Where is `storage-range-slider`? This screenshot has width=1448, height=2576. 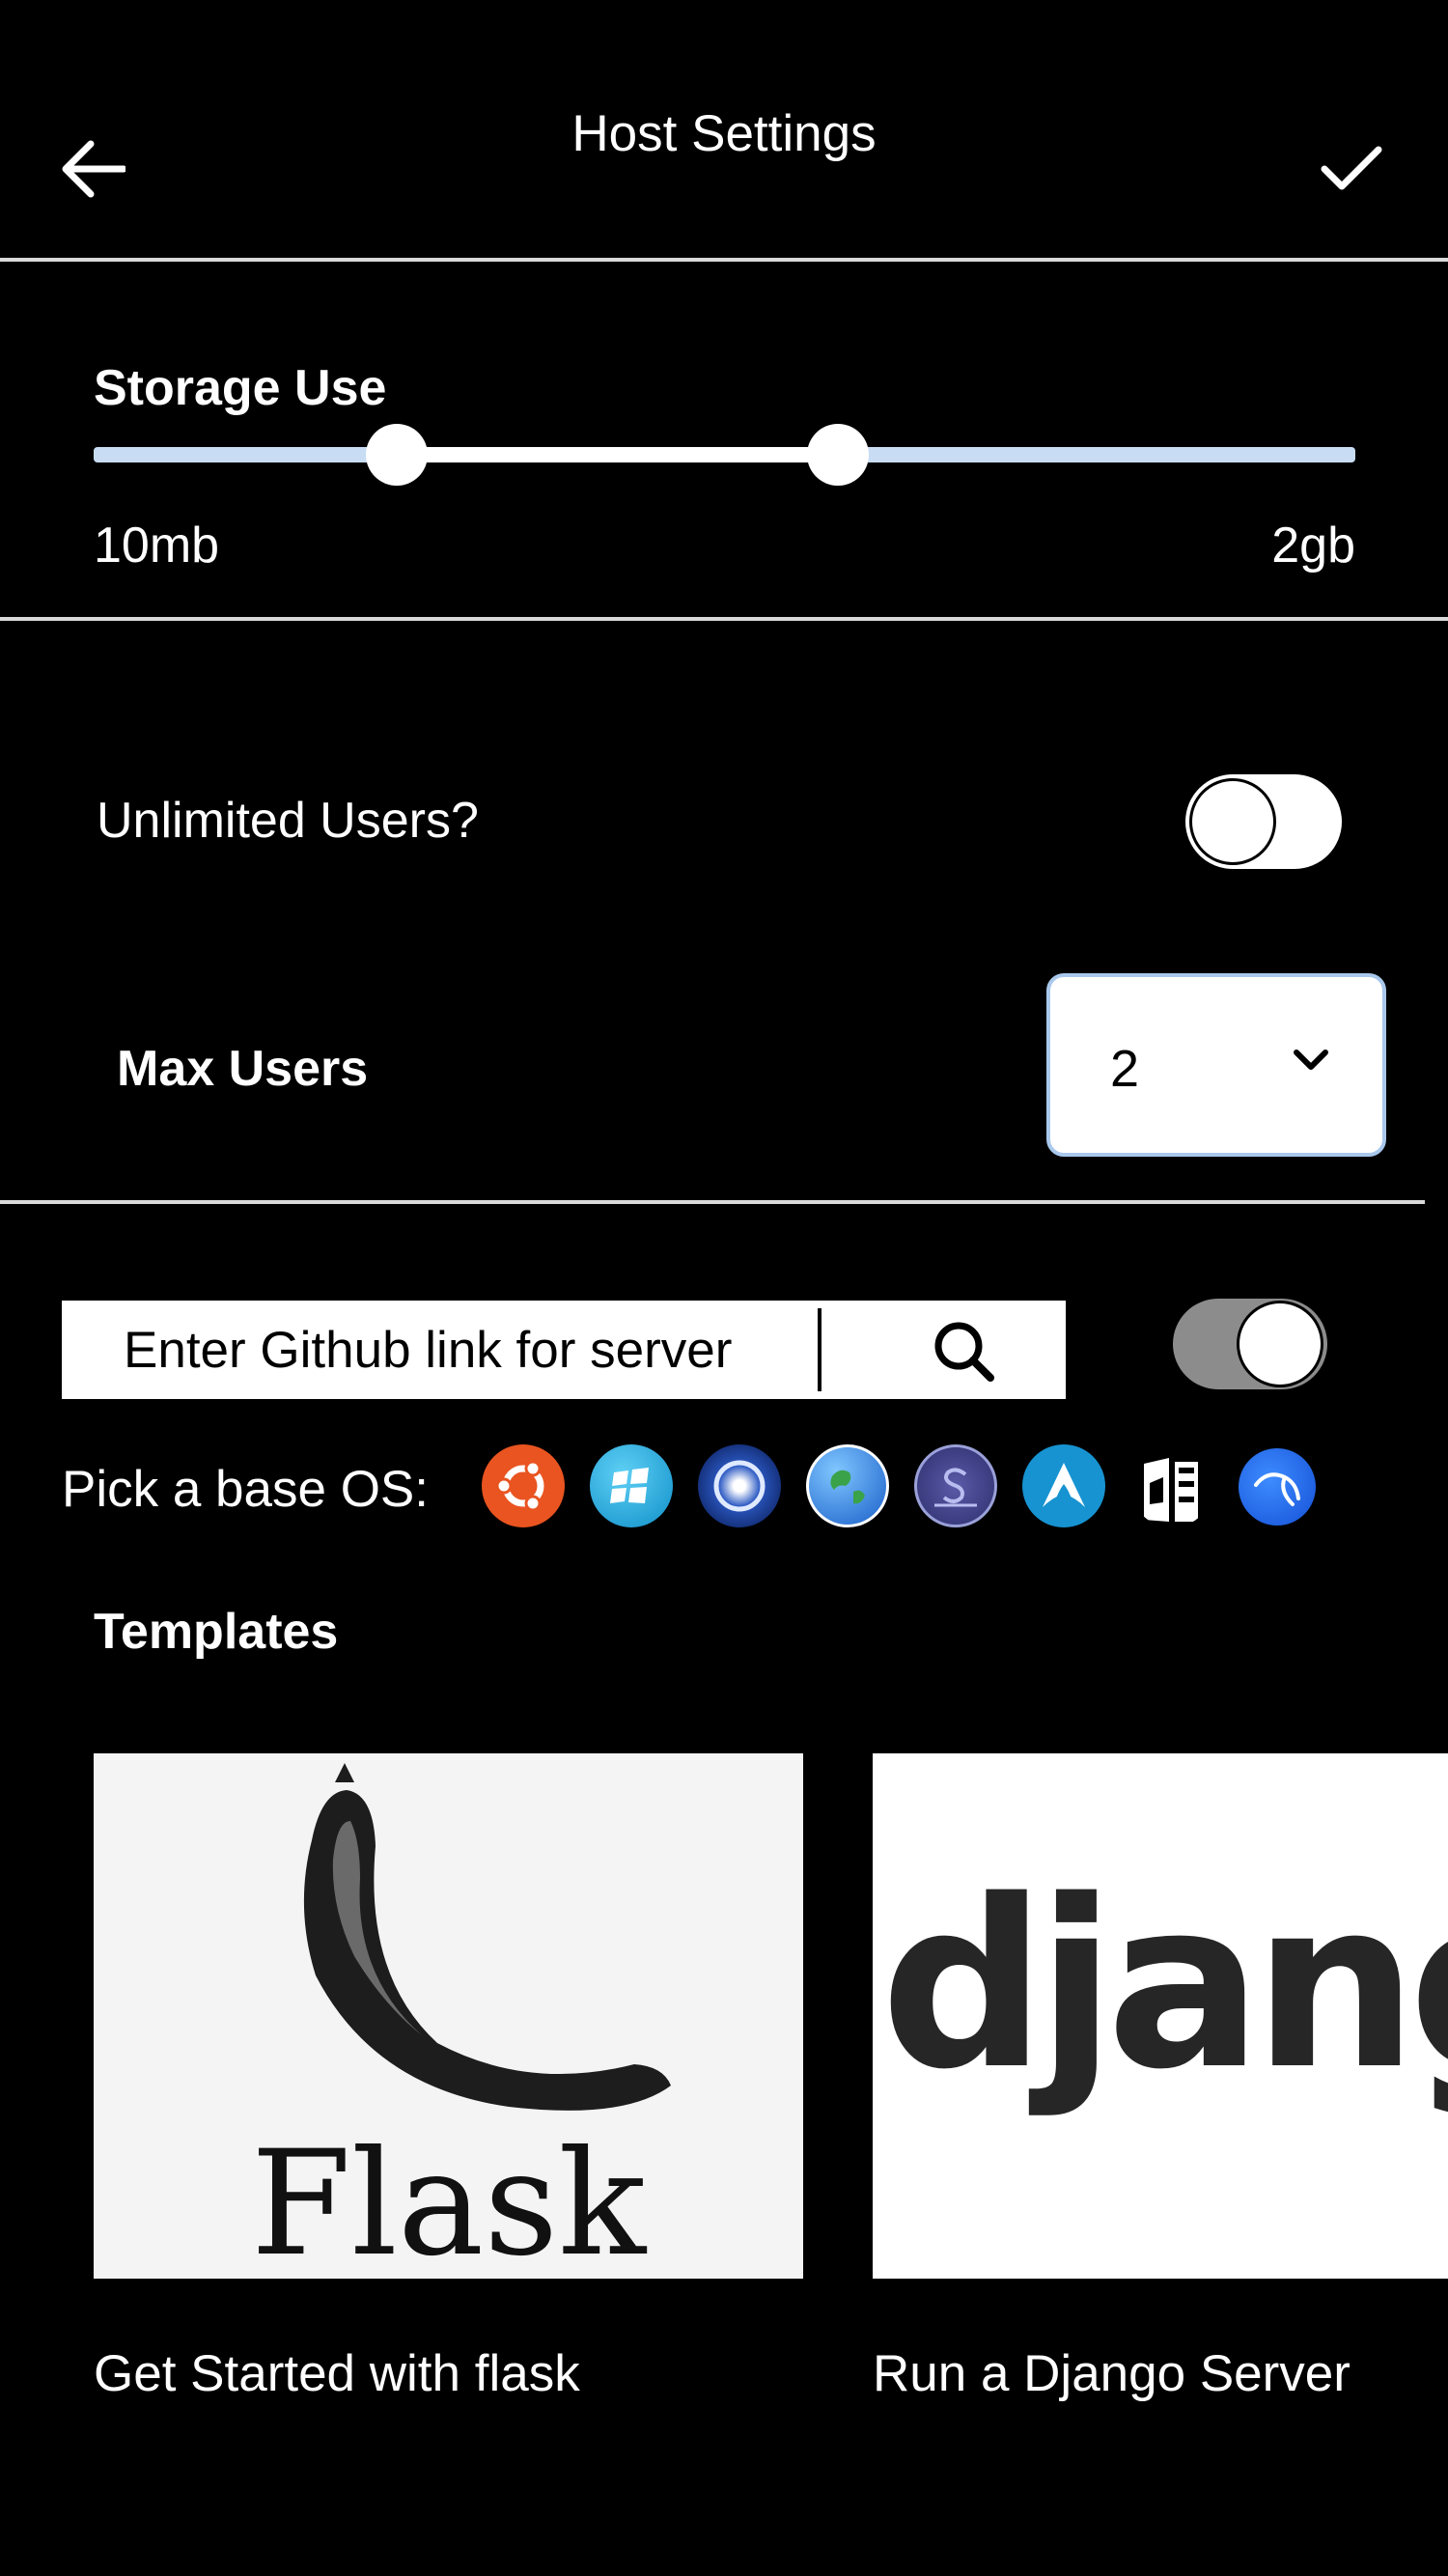
storage-range-slider is located at coordinates (725, 455).